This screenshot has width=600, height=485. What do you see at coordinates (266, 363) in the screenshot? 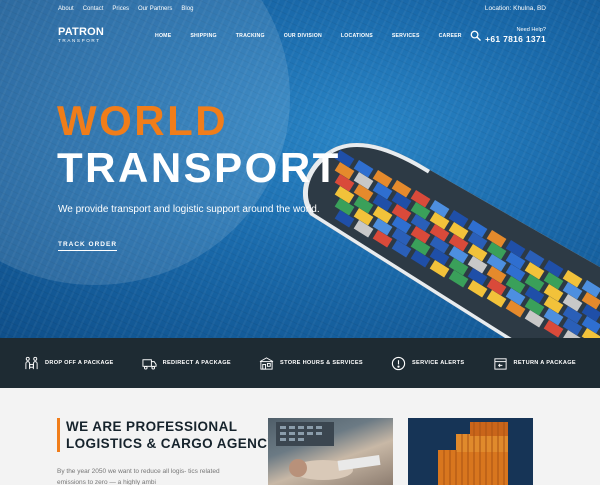
I see `store-icon` at bounding box center [266, 363].